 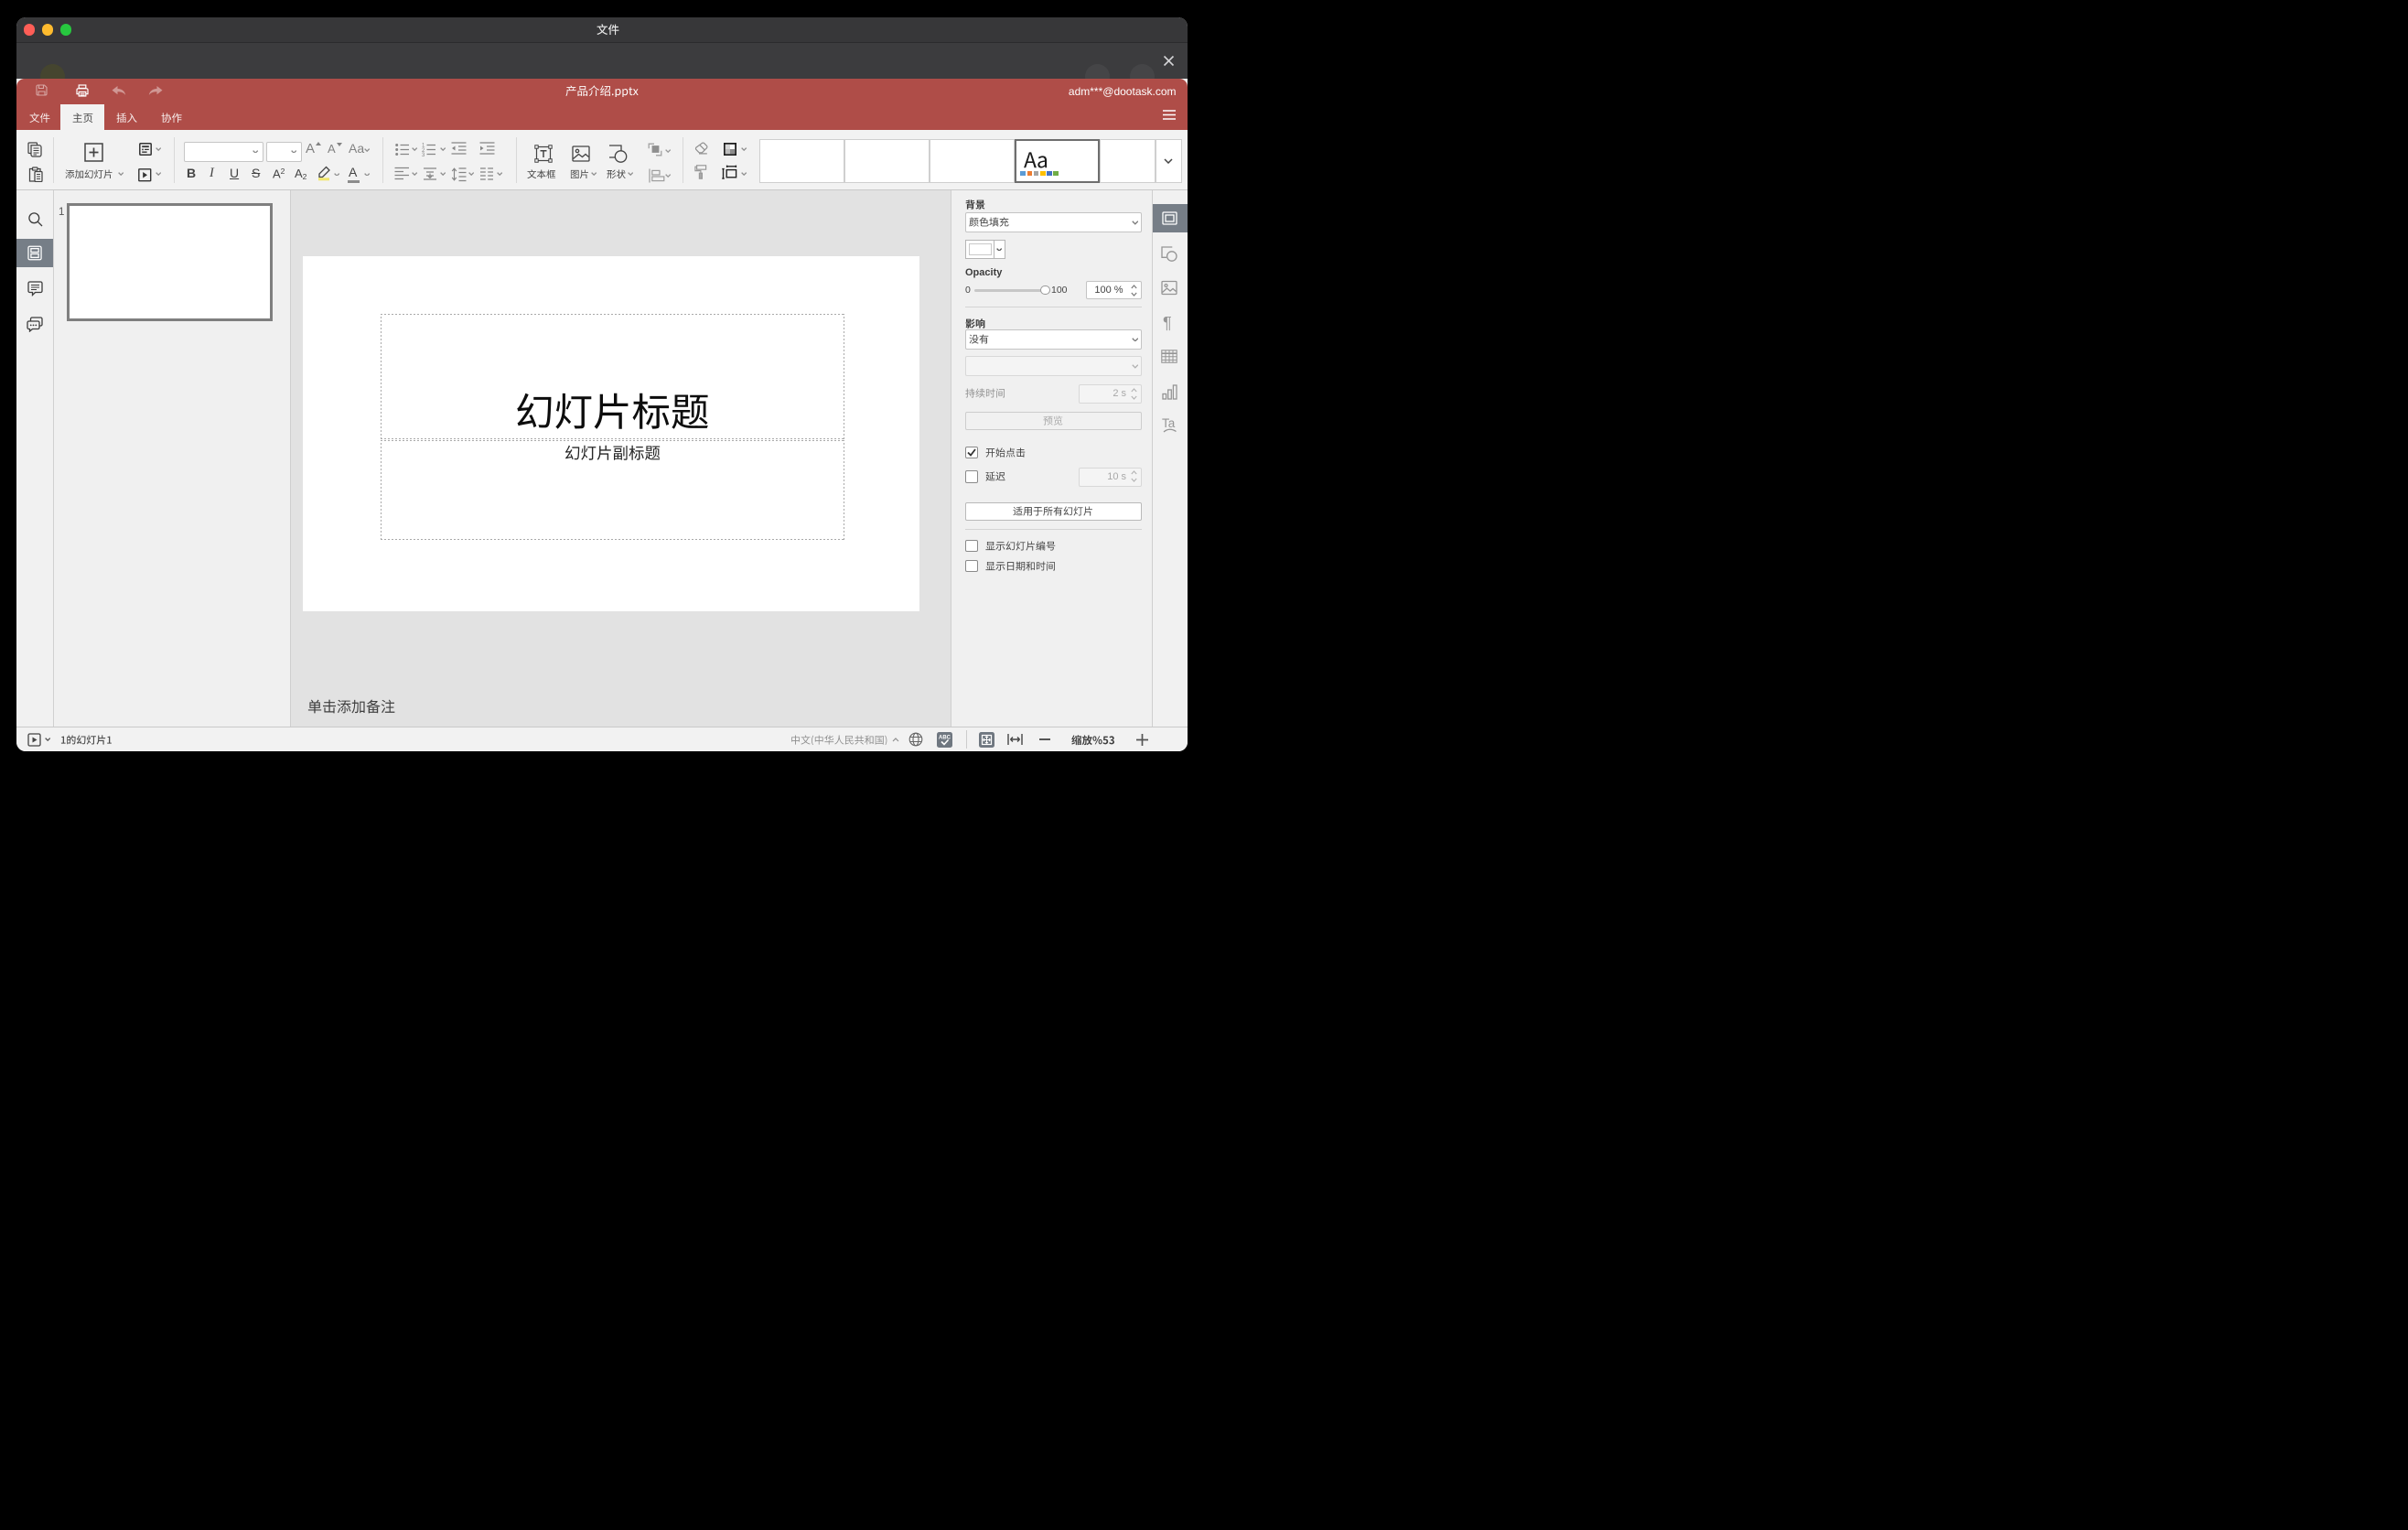 What do you see at coordinates (423, 155) in the screenshot?
I see `svg-text: 3` at bounding box center [423, 155].